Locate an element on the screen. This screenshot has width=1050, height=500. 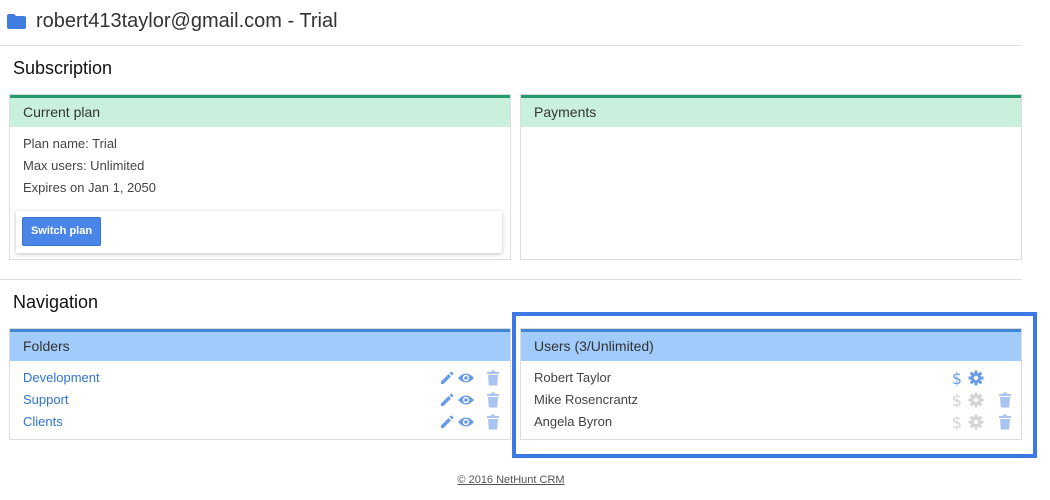
folder-row: Support is located at coordinates (260, 400).